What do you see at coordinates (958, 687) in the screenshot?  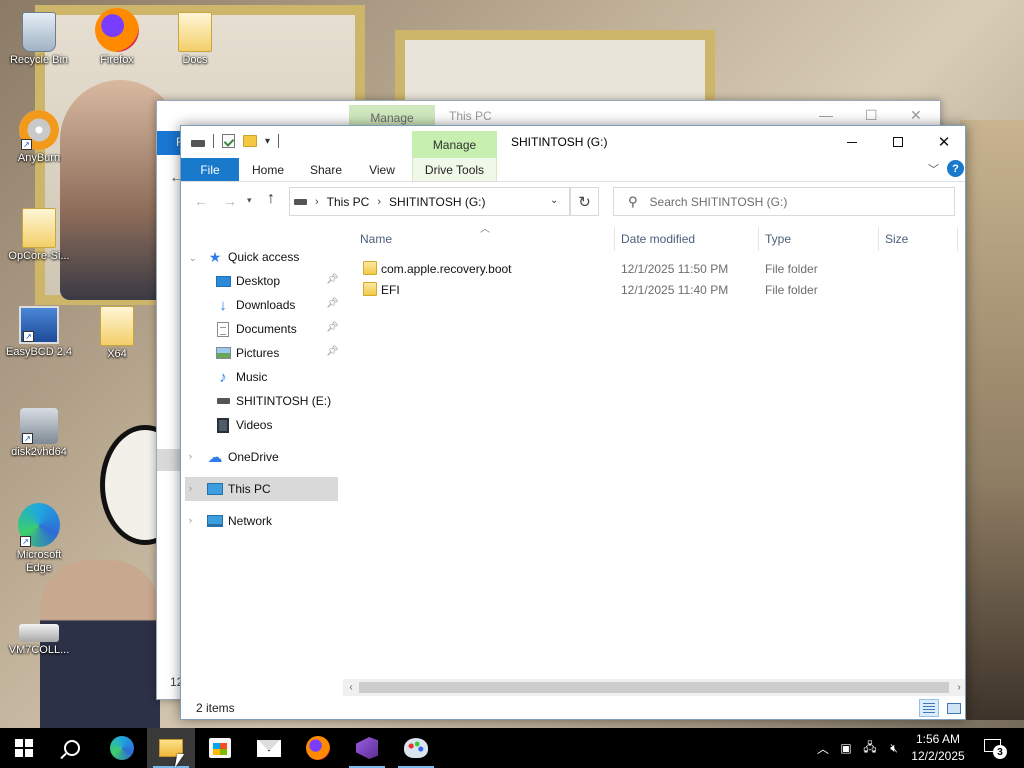 I see `scroll-right-icon: ›` at bounding box center [958, 687].